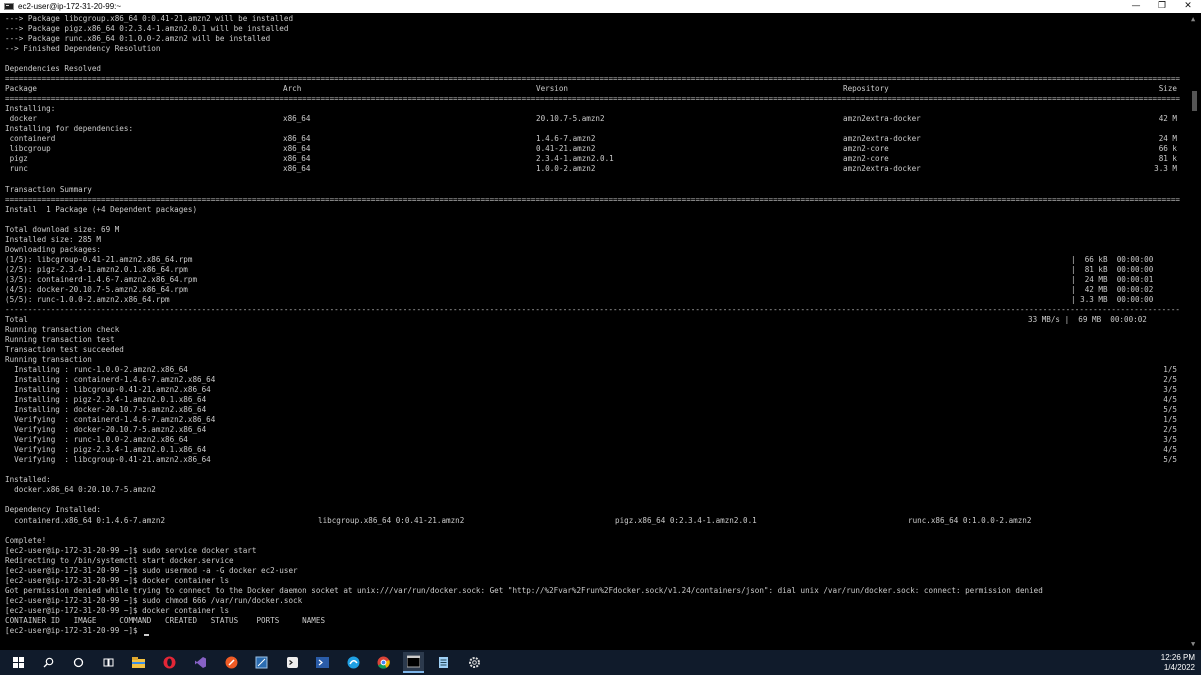  I want to click on chrome-icon, so click(383, 662).